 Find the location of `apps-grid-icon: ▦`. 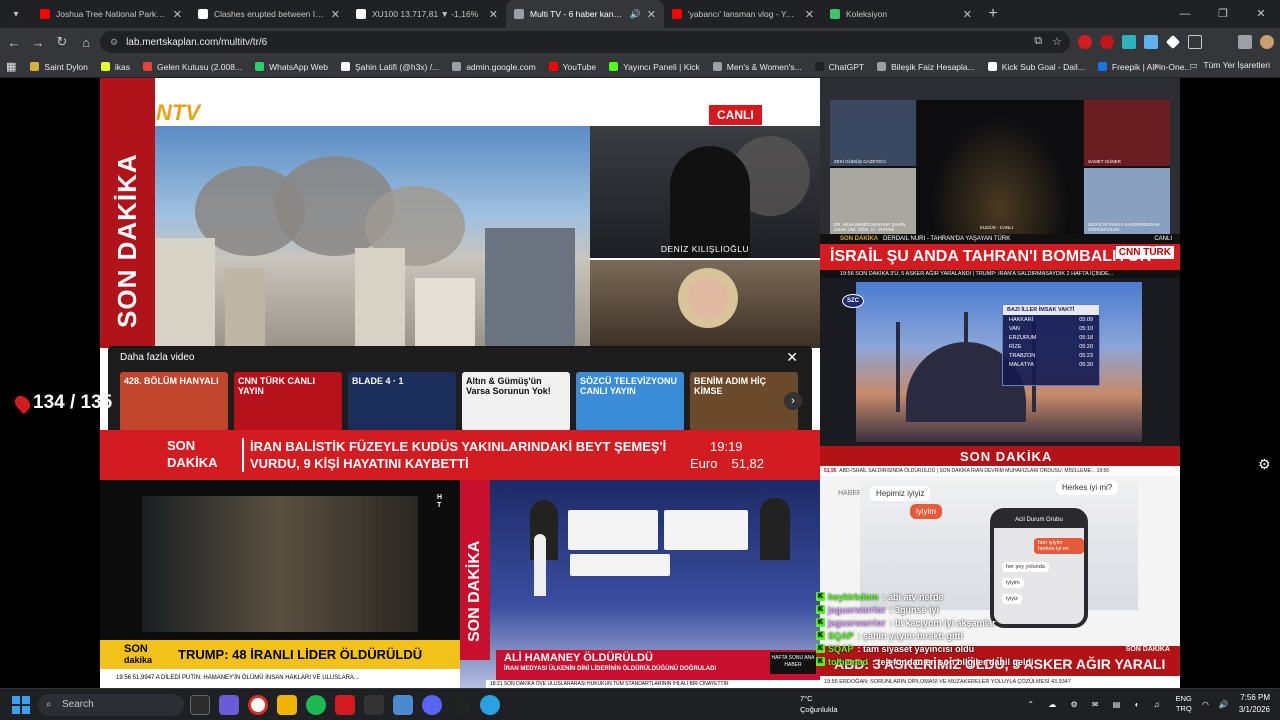

apps-grid-icon: ▦ is located at coordinates (11, 66).